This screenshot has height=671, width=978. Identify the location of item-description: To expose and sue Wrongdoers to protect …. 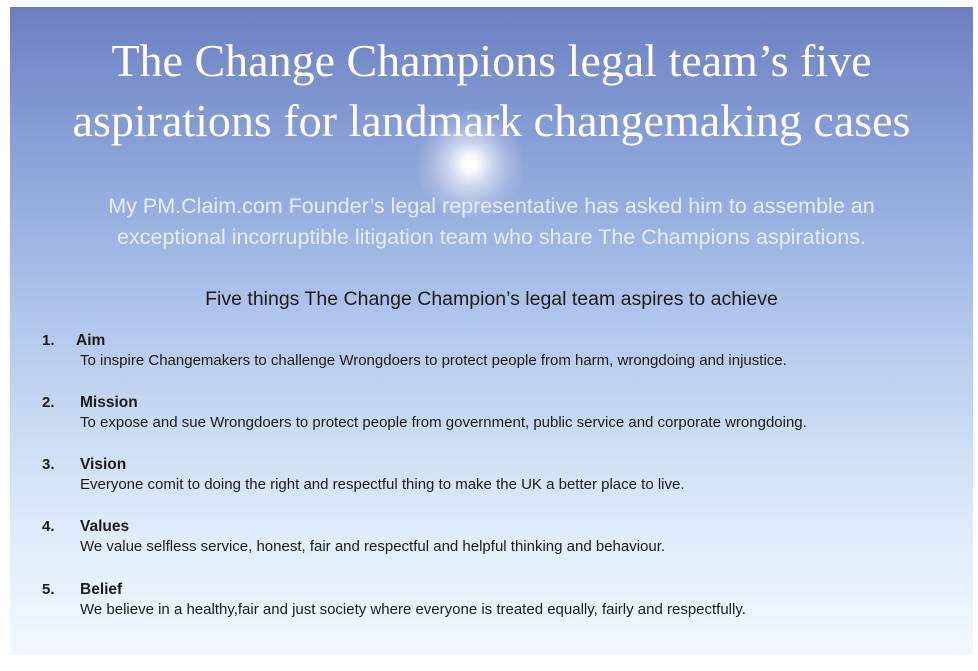
(443, 422).